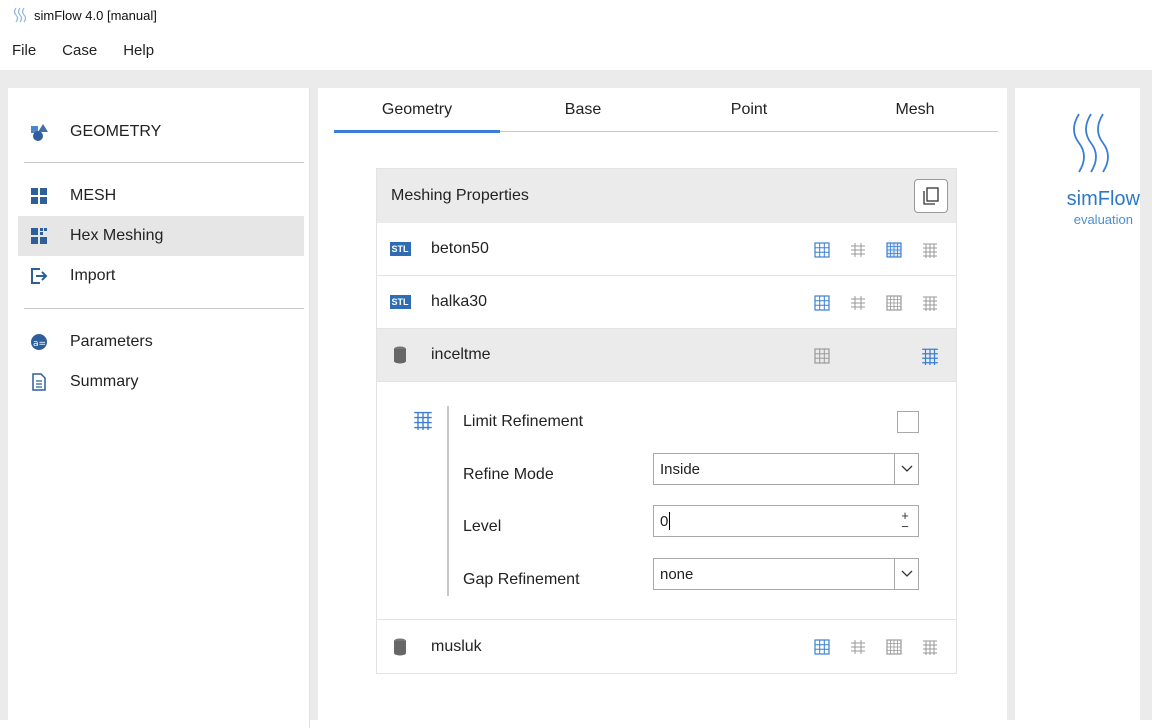  I want to click on svg-text: a=, so click(39, 344).